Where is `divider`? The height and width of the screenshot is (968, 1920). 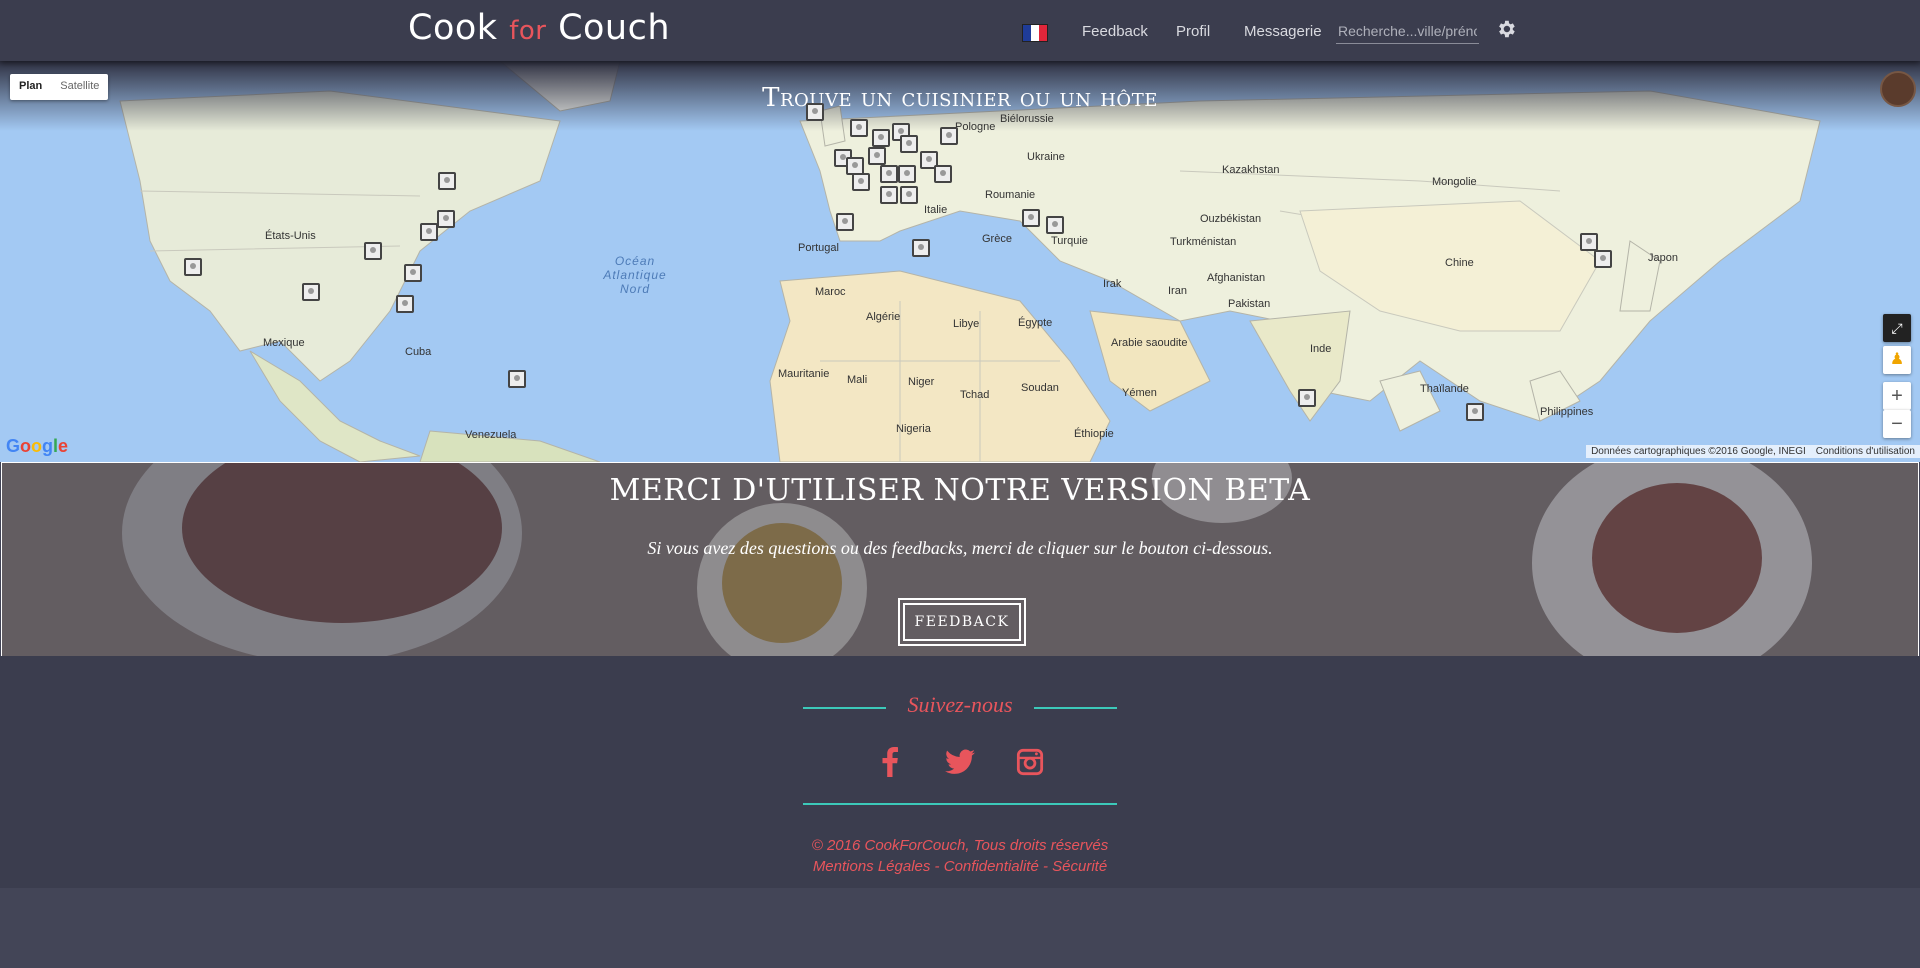 divider is located at coordinates (960, 804).